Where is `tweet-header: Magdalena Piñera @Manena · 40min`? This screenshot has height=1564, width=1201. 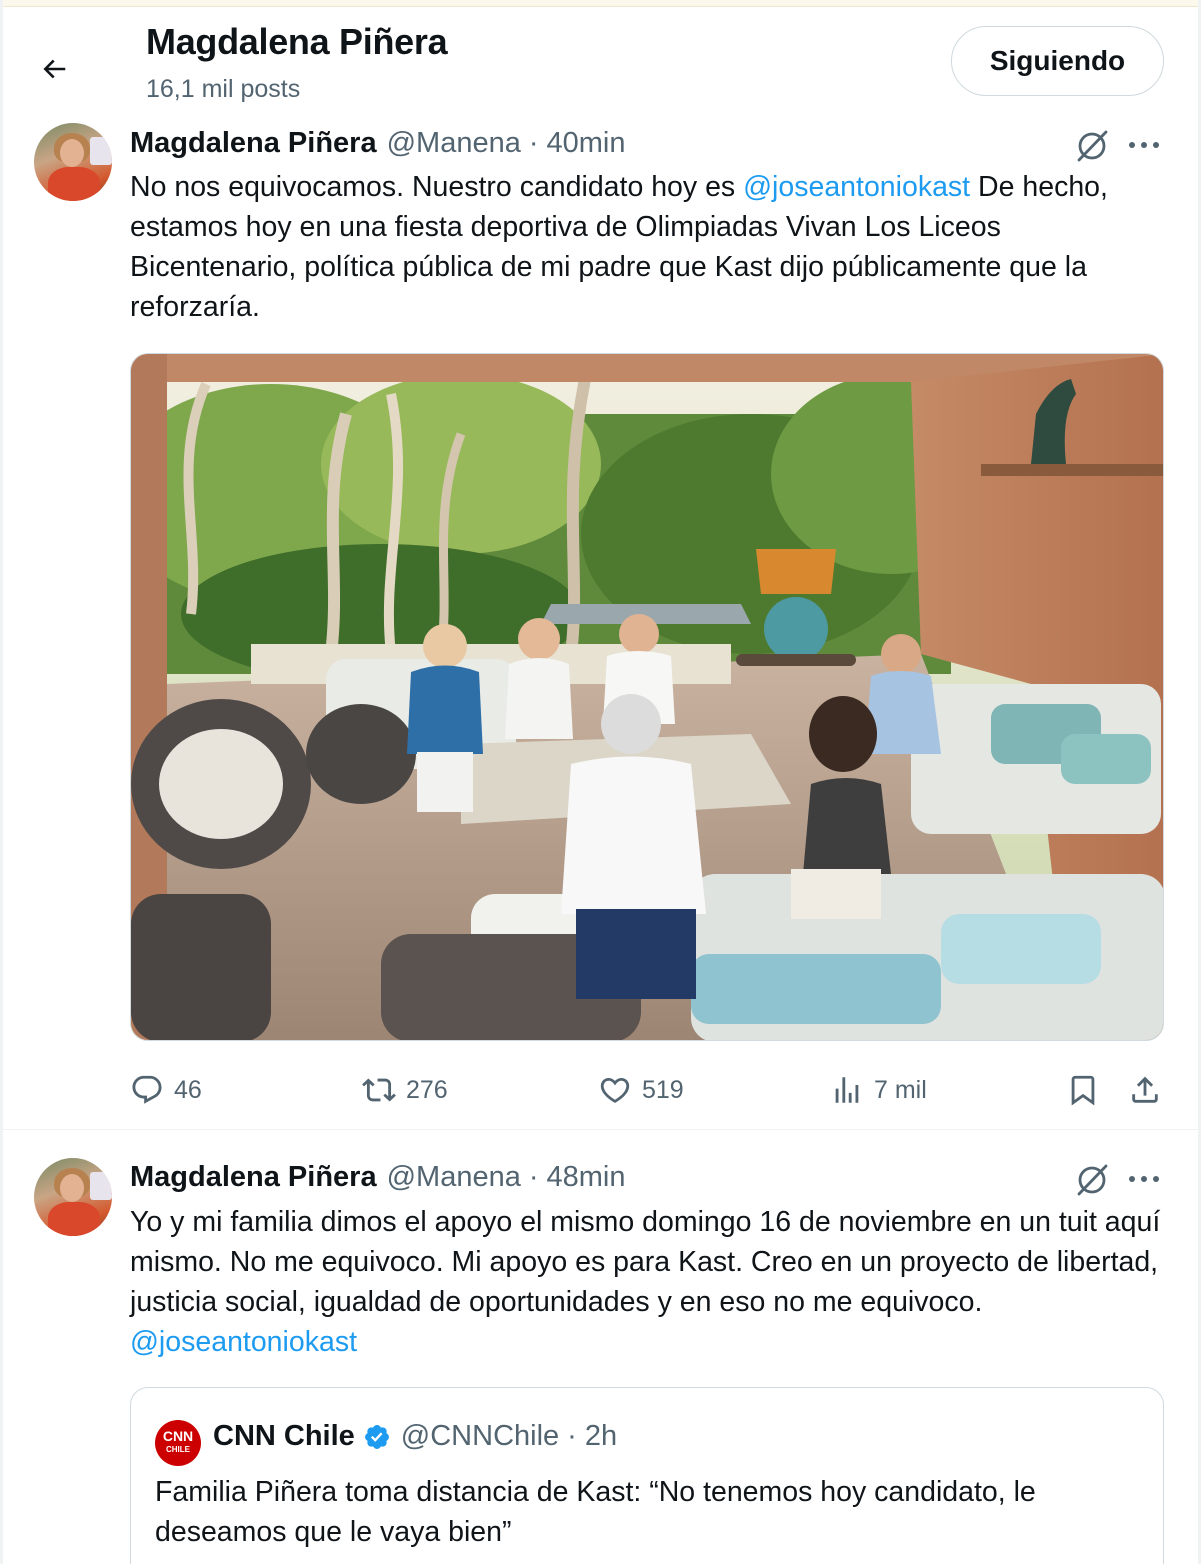
tweet-header: Magdalena Piñera @Manena · 40min is located at coordinates (378, 143).